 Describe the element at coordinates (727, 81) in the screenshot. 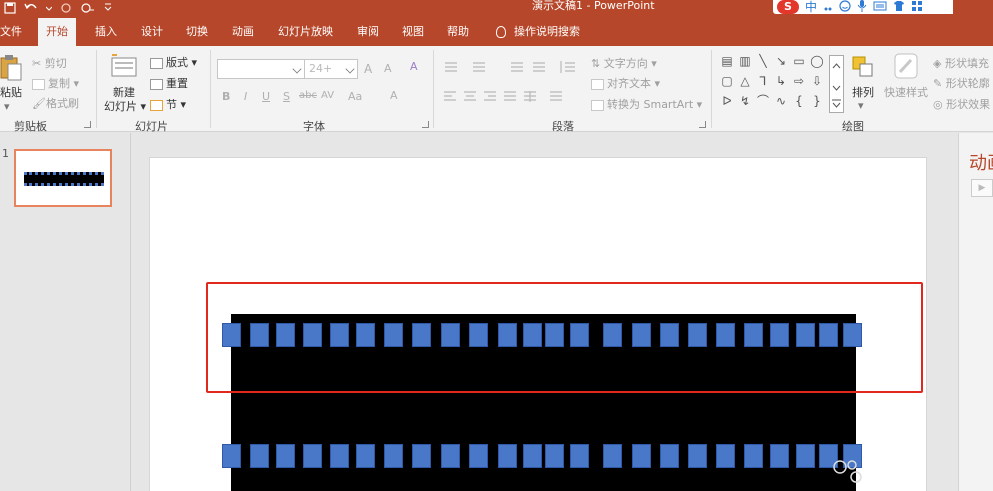

I see `rounded-rect-shape-icon: ▢` at that location.